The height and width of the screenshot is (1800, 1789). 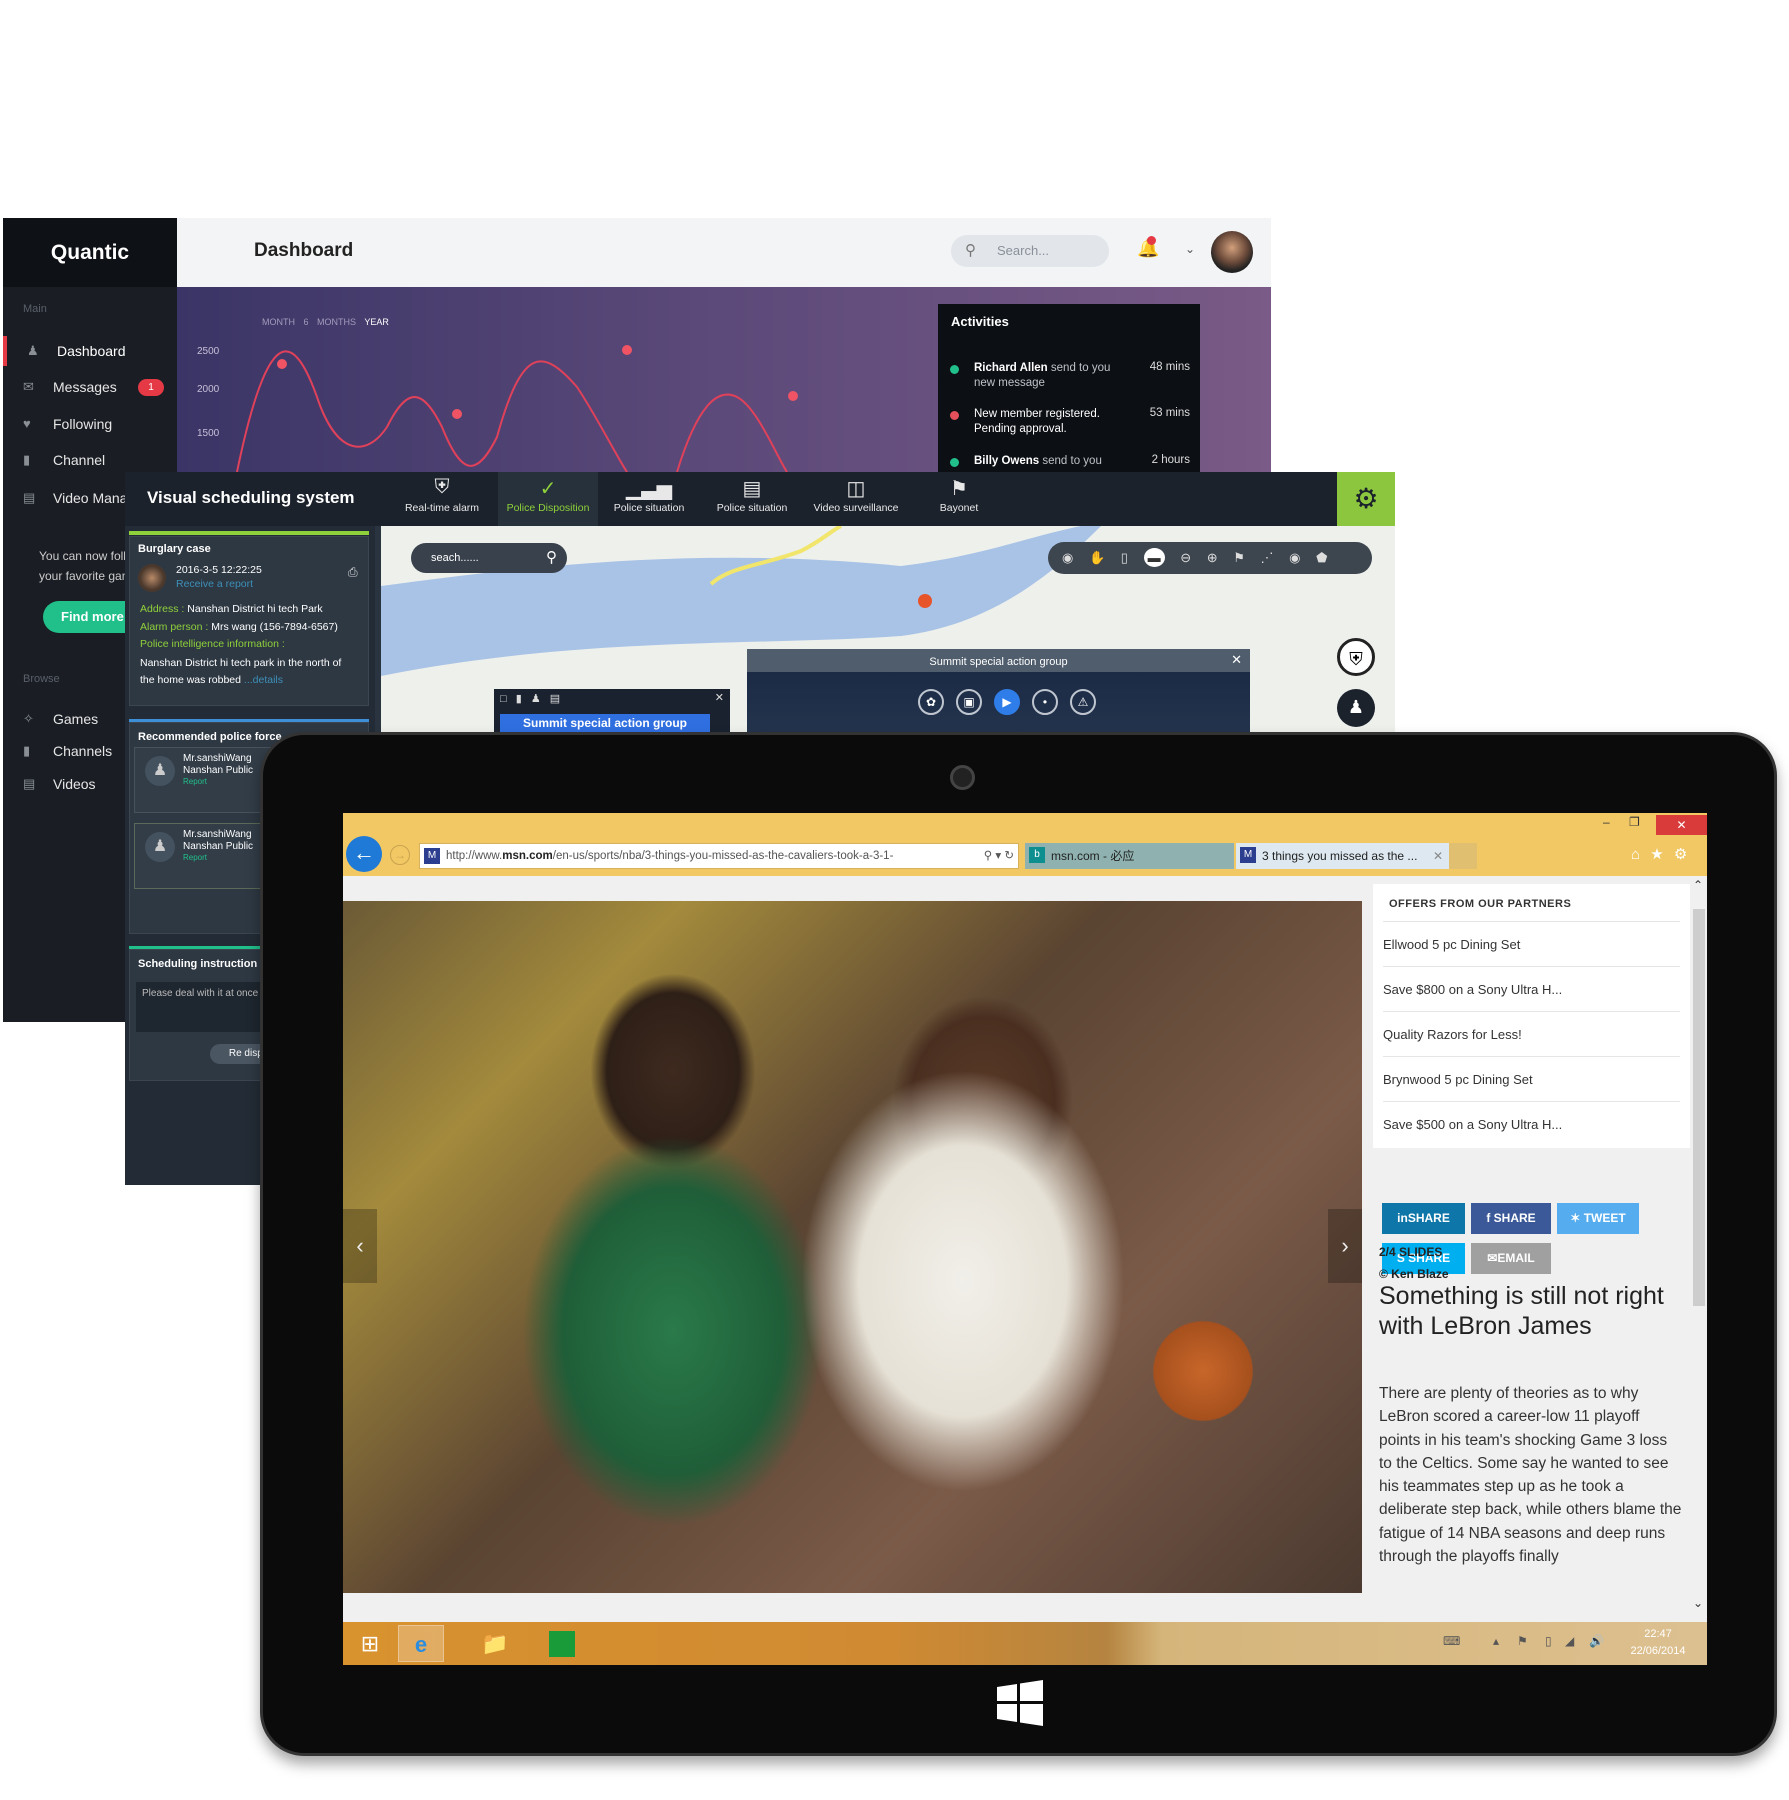 I want to click on offer-link: Ellwood 5 pc Dining Set, so click(x=1531, y=943).